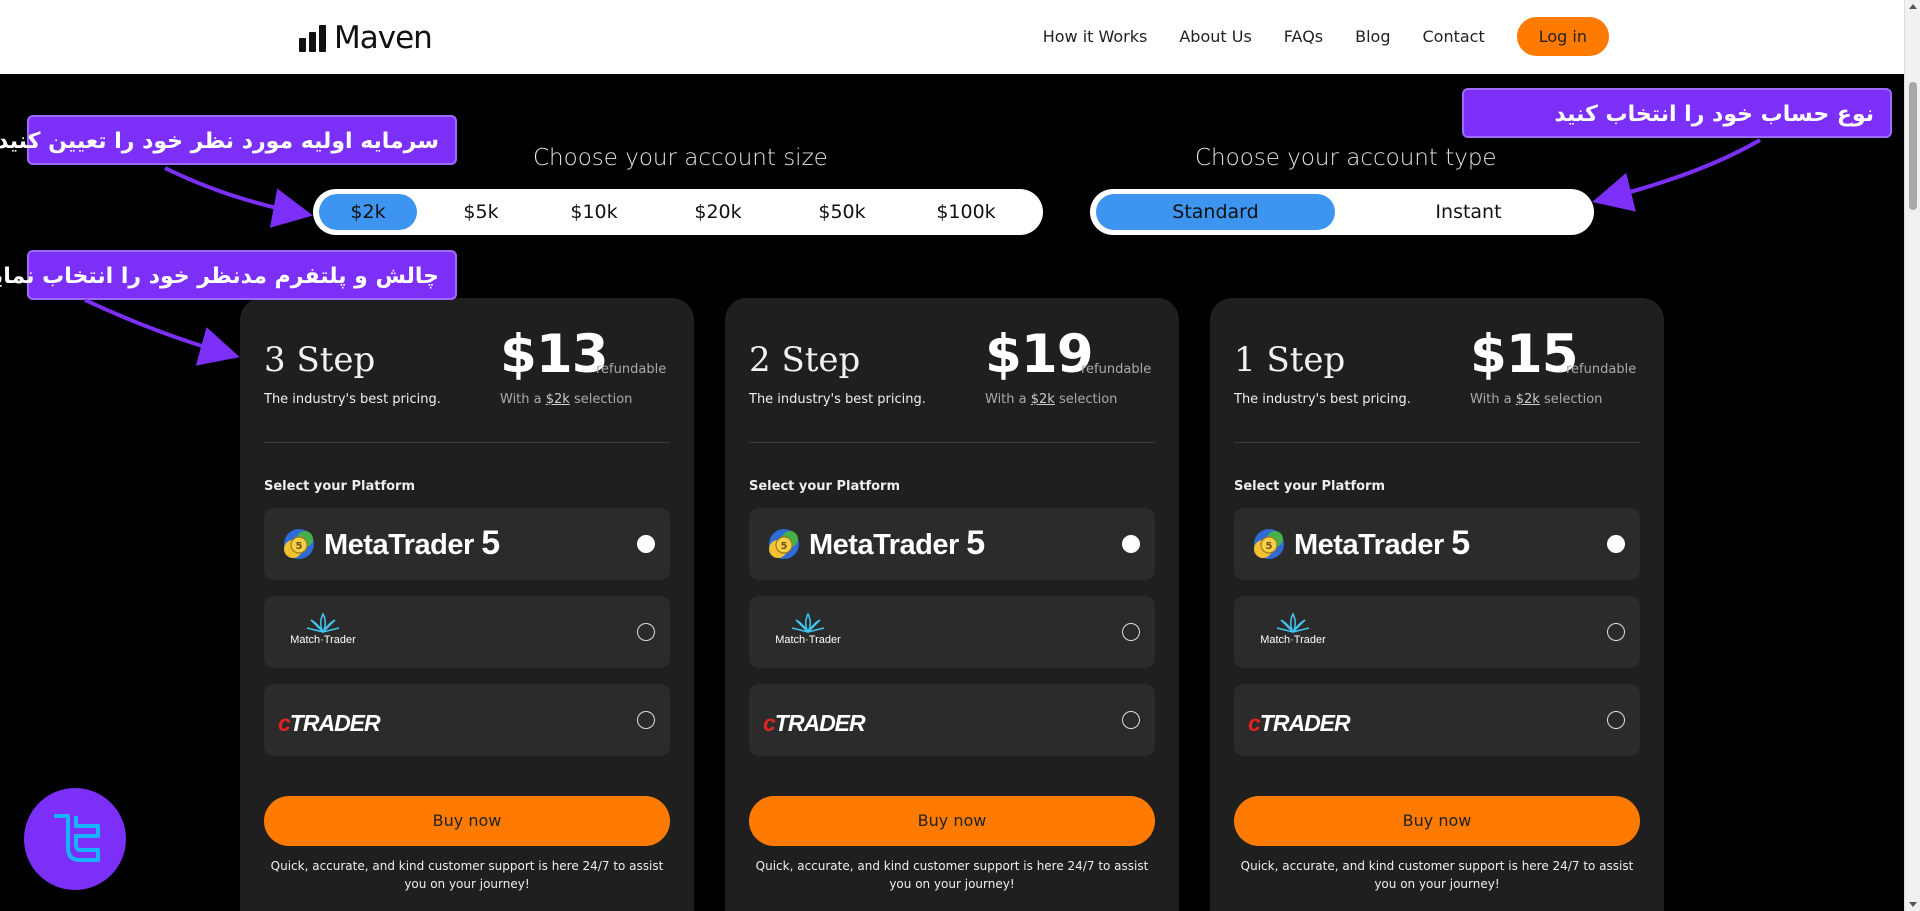 The height and width of the screenshot is (911, 1920). Describe the element at coordinates (228, 140) in the screenshot. I see `annotation-account-size: سرمایه اولیه مورد نظر خود را تعیین کنید` at that location.